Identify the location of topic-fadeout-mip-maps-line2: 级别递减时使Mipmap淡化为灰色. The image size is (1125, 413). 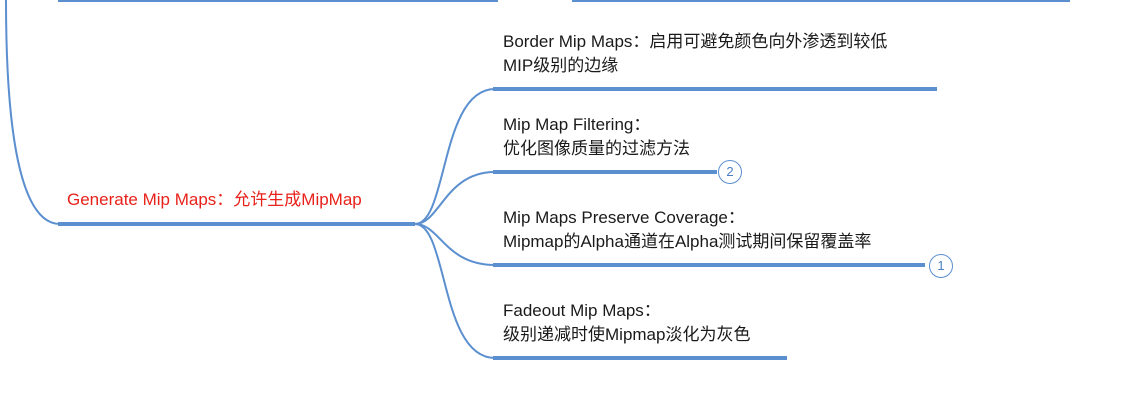
(627, 334).